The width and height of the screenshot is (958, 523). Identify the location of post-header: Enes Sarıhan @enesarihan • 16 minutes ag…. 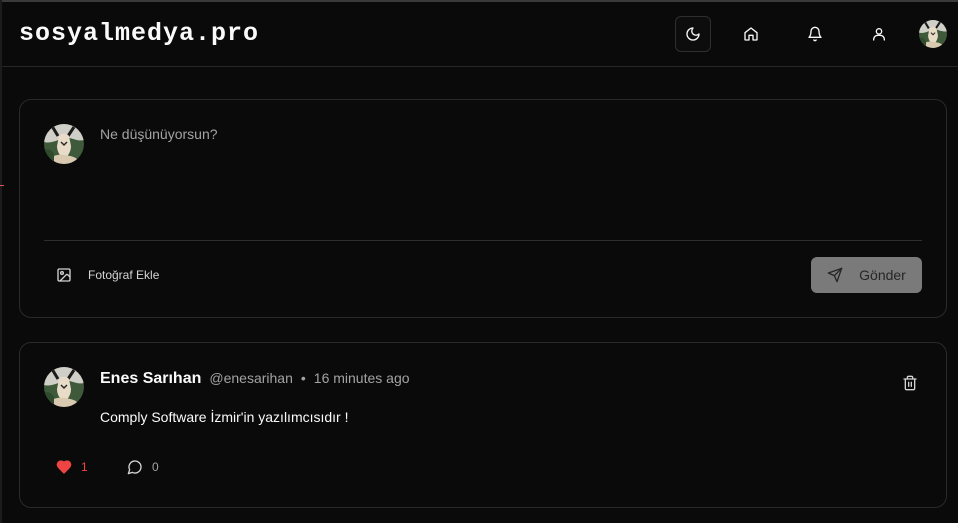
(255, 379).